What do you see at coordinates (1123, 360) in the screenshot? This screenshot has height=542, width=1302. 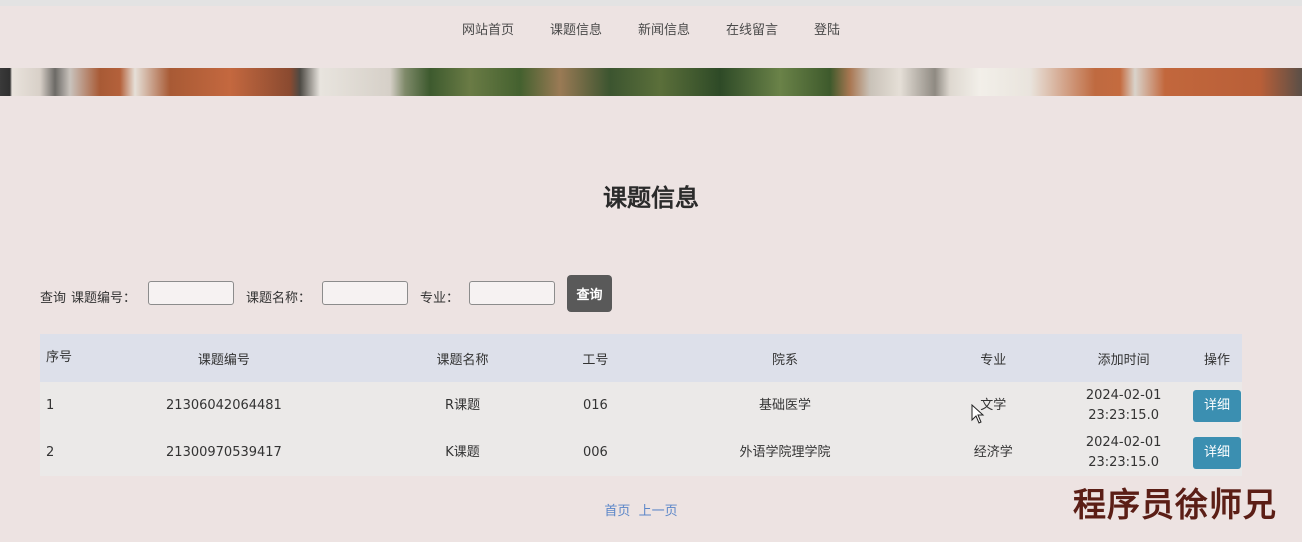 I see `col-date: 添加时间` at bounding box center [1123, 360].